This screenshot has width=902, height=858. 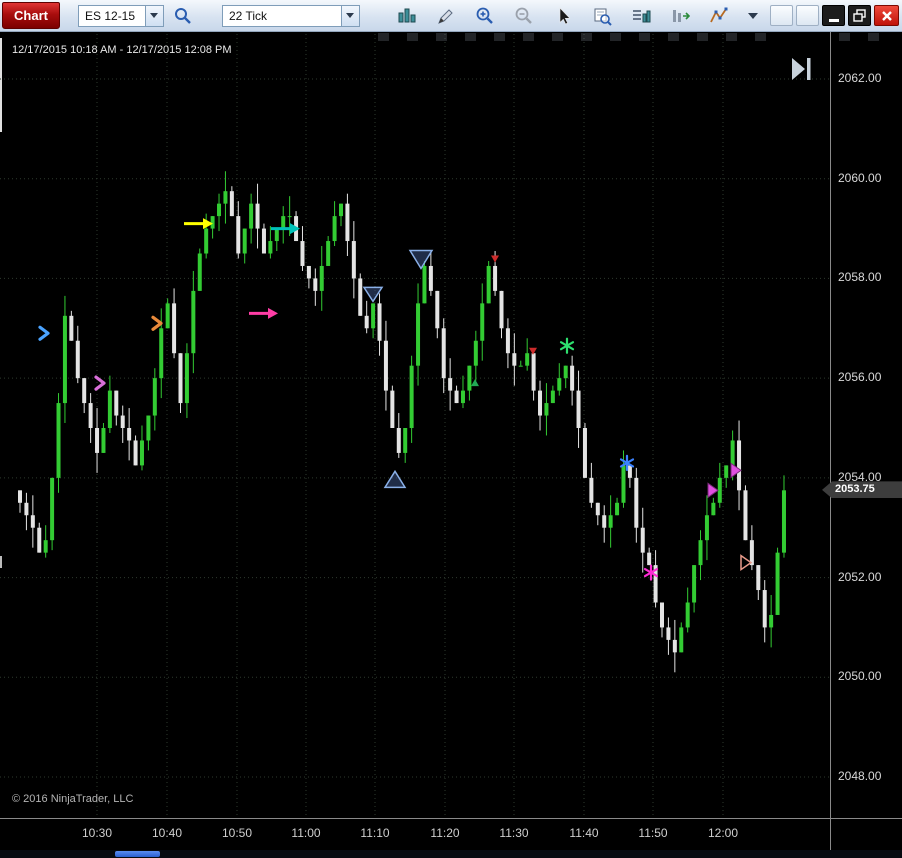 What do you see at coordinates (73, 799) in the screenshot?
I see `copyright-label: © 2016 NinjaTrader, LLC` at bounding box center [73, 799].